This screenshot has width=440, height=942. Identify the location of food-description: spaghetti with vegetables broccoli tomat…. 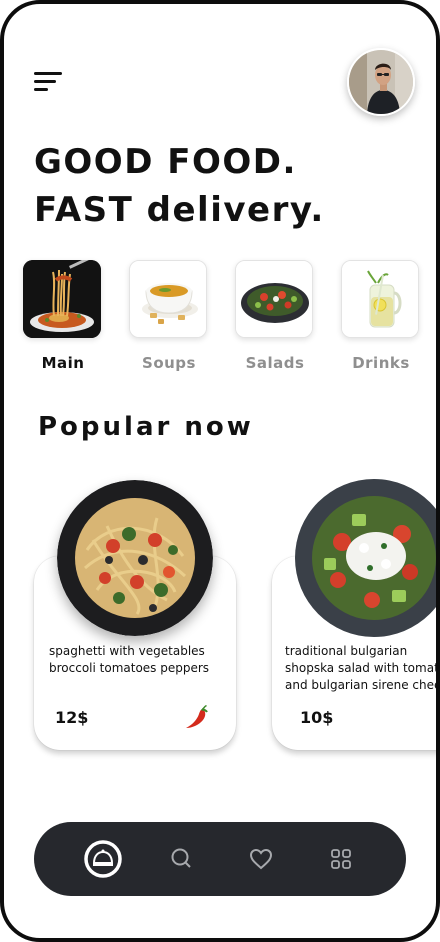
(129, 659).